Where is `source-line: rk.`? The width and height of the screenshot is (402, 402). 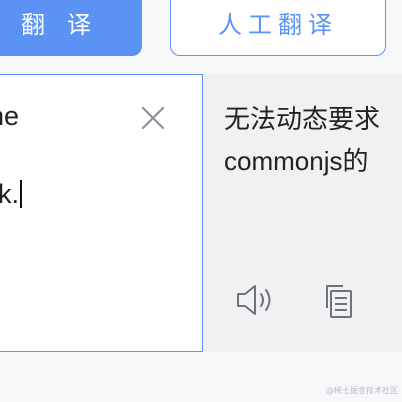 source-line: rk. is located at coordinates (9, 194).